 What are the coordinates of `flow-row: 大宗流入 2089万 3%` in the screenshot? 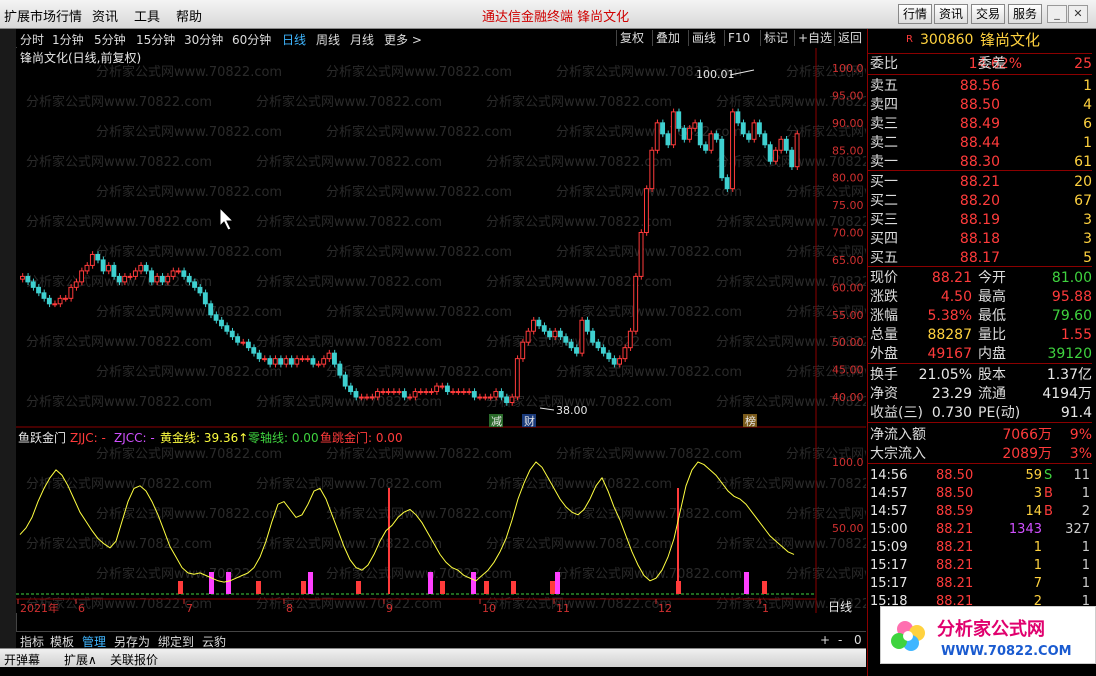 It's located at (980, 454).